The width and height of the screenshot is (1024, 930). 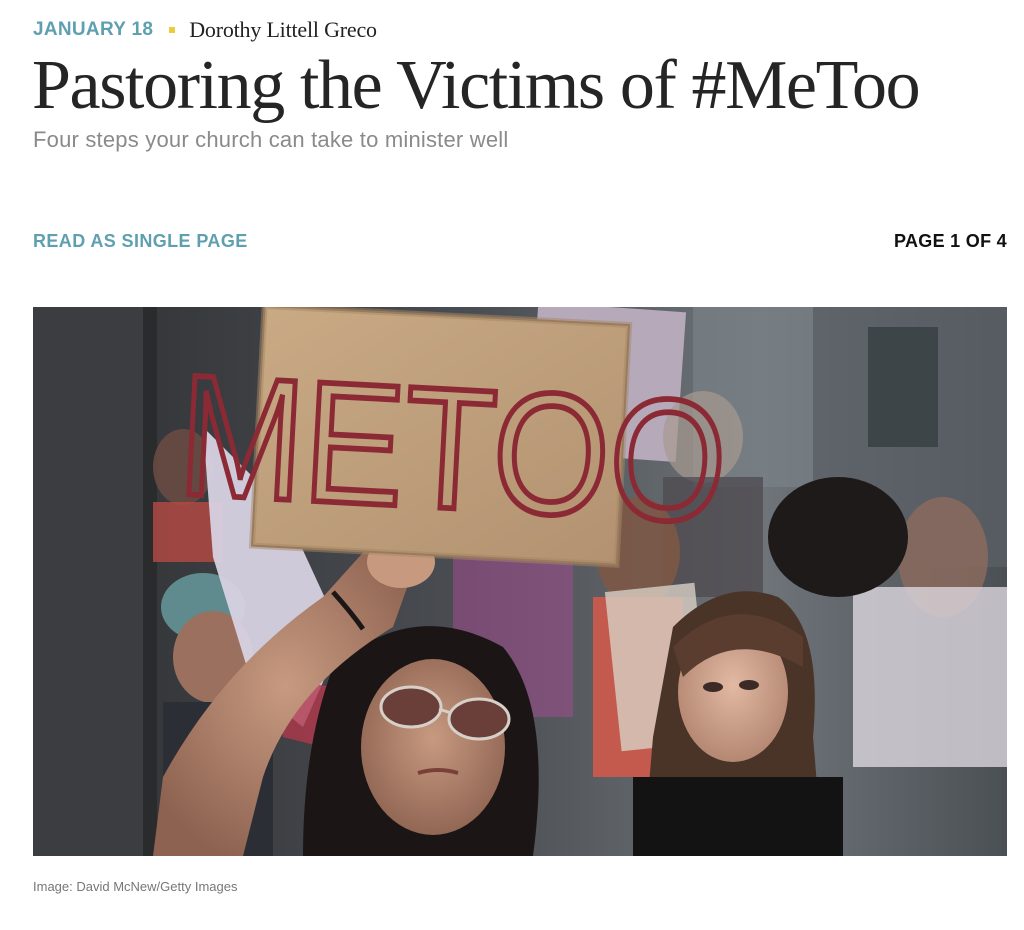 What do you see at coordinates (172, 30) in the screenshot?
I see `meta-separator` at bounding box center [172, 30].